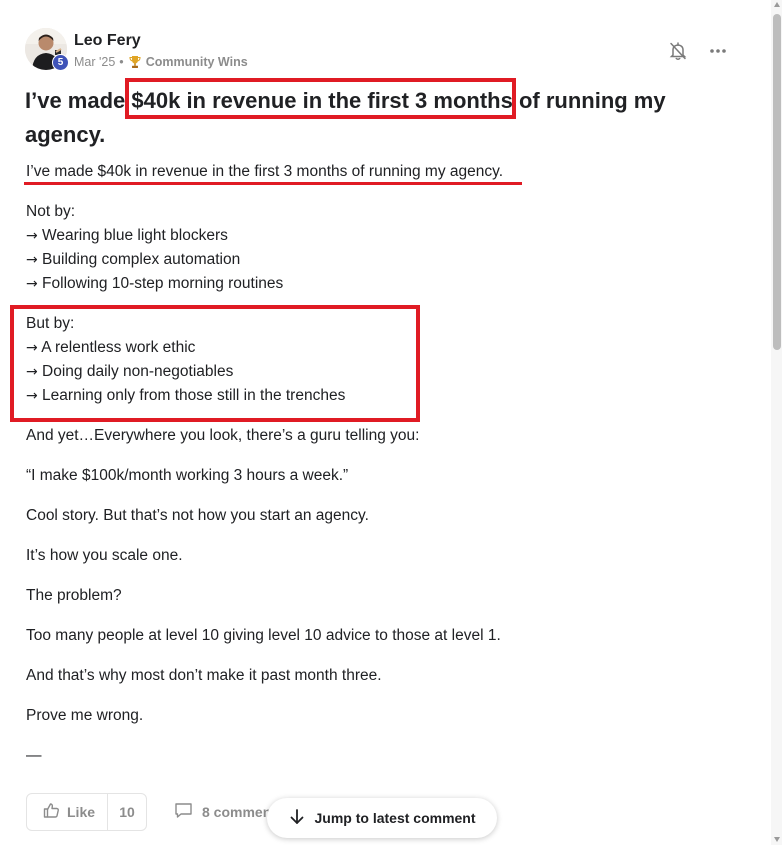 The image size is (782, 845). I want to click on scroll-down-arrow-icon, so click(777, 839).